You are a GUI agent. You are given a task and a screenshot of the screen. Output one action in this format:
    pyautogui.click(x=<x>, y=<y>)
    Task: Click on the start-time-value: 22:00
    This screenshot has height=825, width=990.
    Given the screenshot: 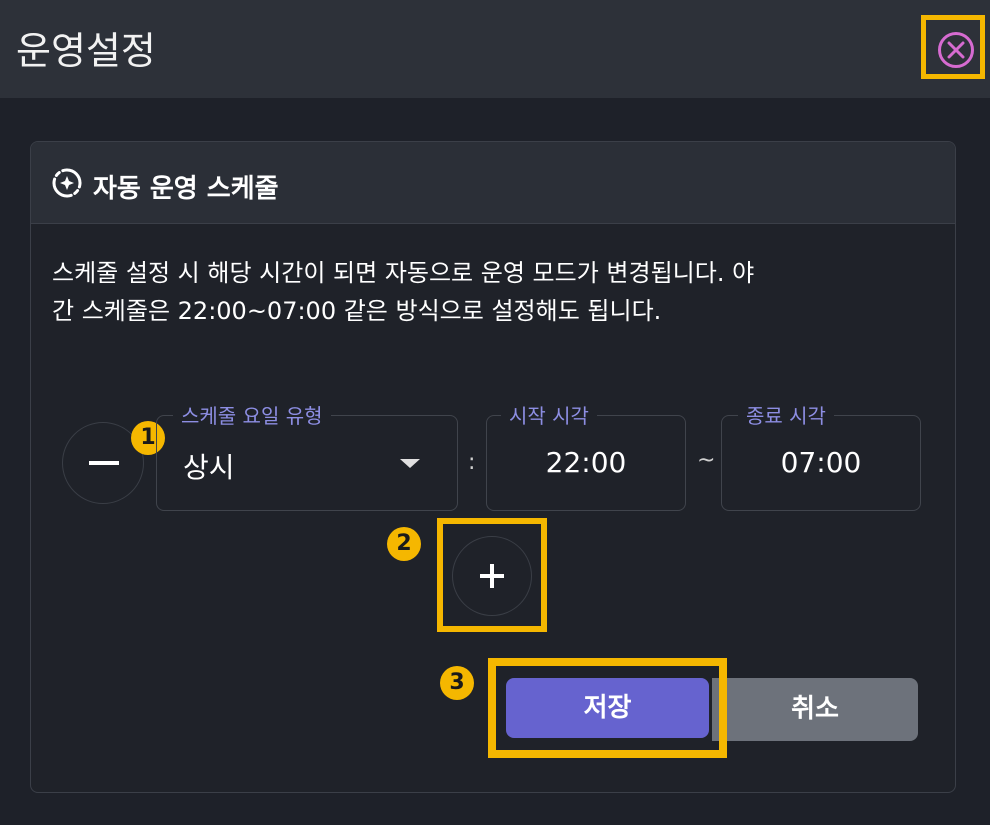 What is the action you would take?
    pyautogui.click(x=586, y=462)
    